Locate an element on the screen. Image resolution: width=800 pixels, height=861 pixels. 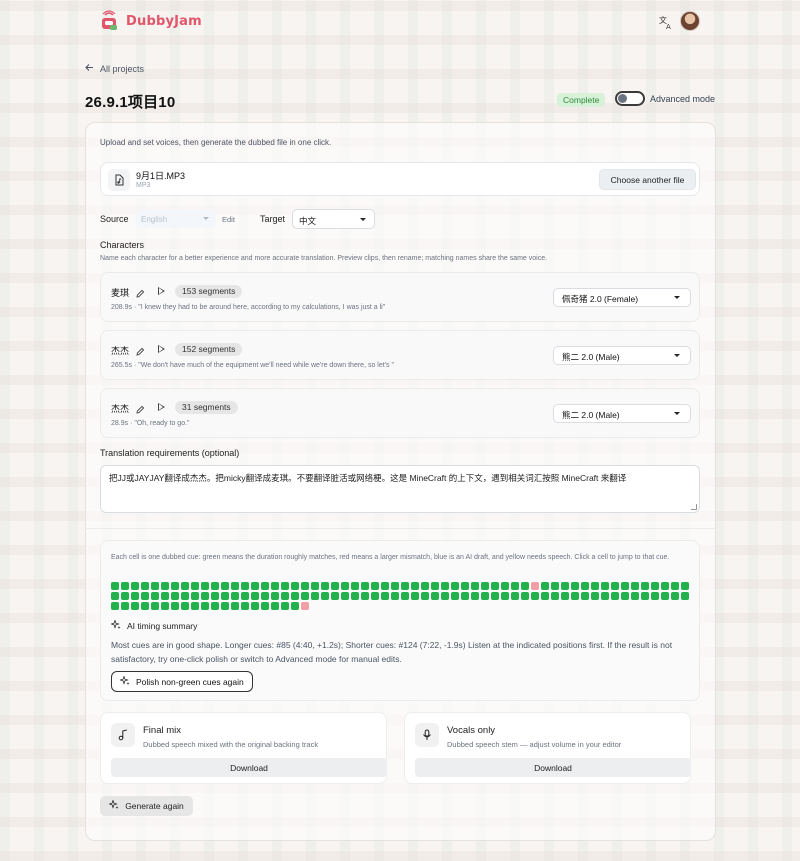
avatar is located at coordinates (690, 21).